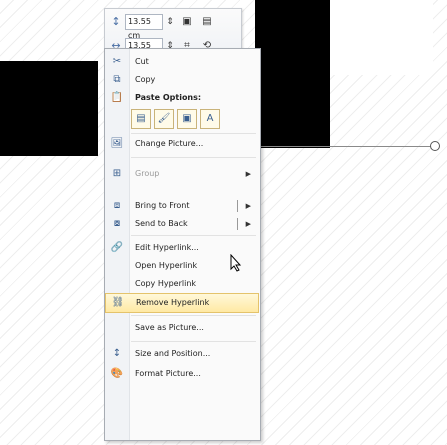 The width and height of the screenshot is (447, 445). What do you see at coordinates (116, 21) in the screenshot?
I see `height-icon: ↕` at bounding box center [116, 21].